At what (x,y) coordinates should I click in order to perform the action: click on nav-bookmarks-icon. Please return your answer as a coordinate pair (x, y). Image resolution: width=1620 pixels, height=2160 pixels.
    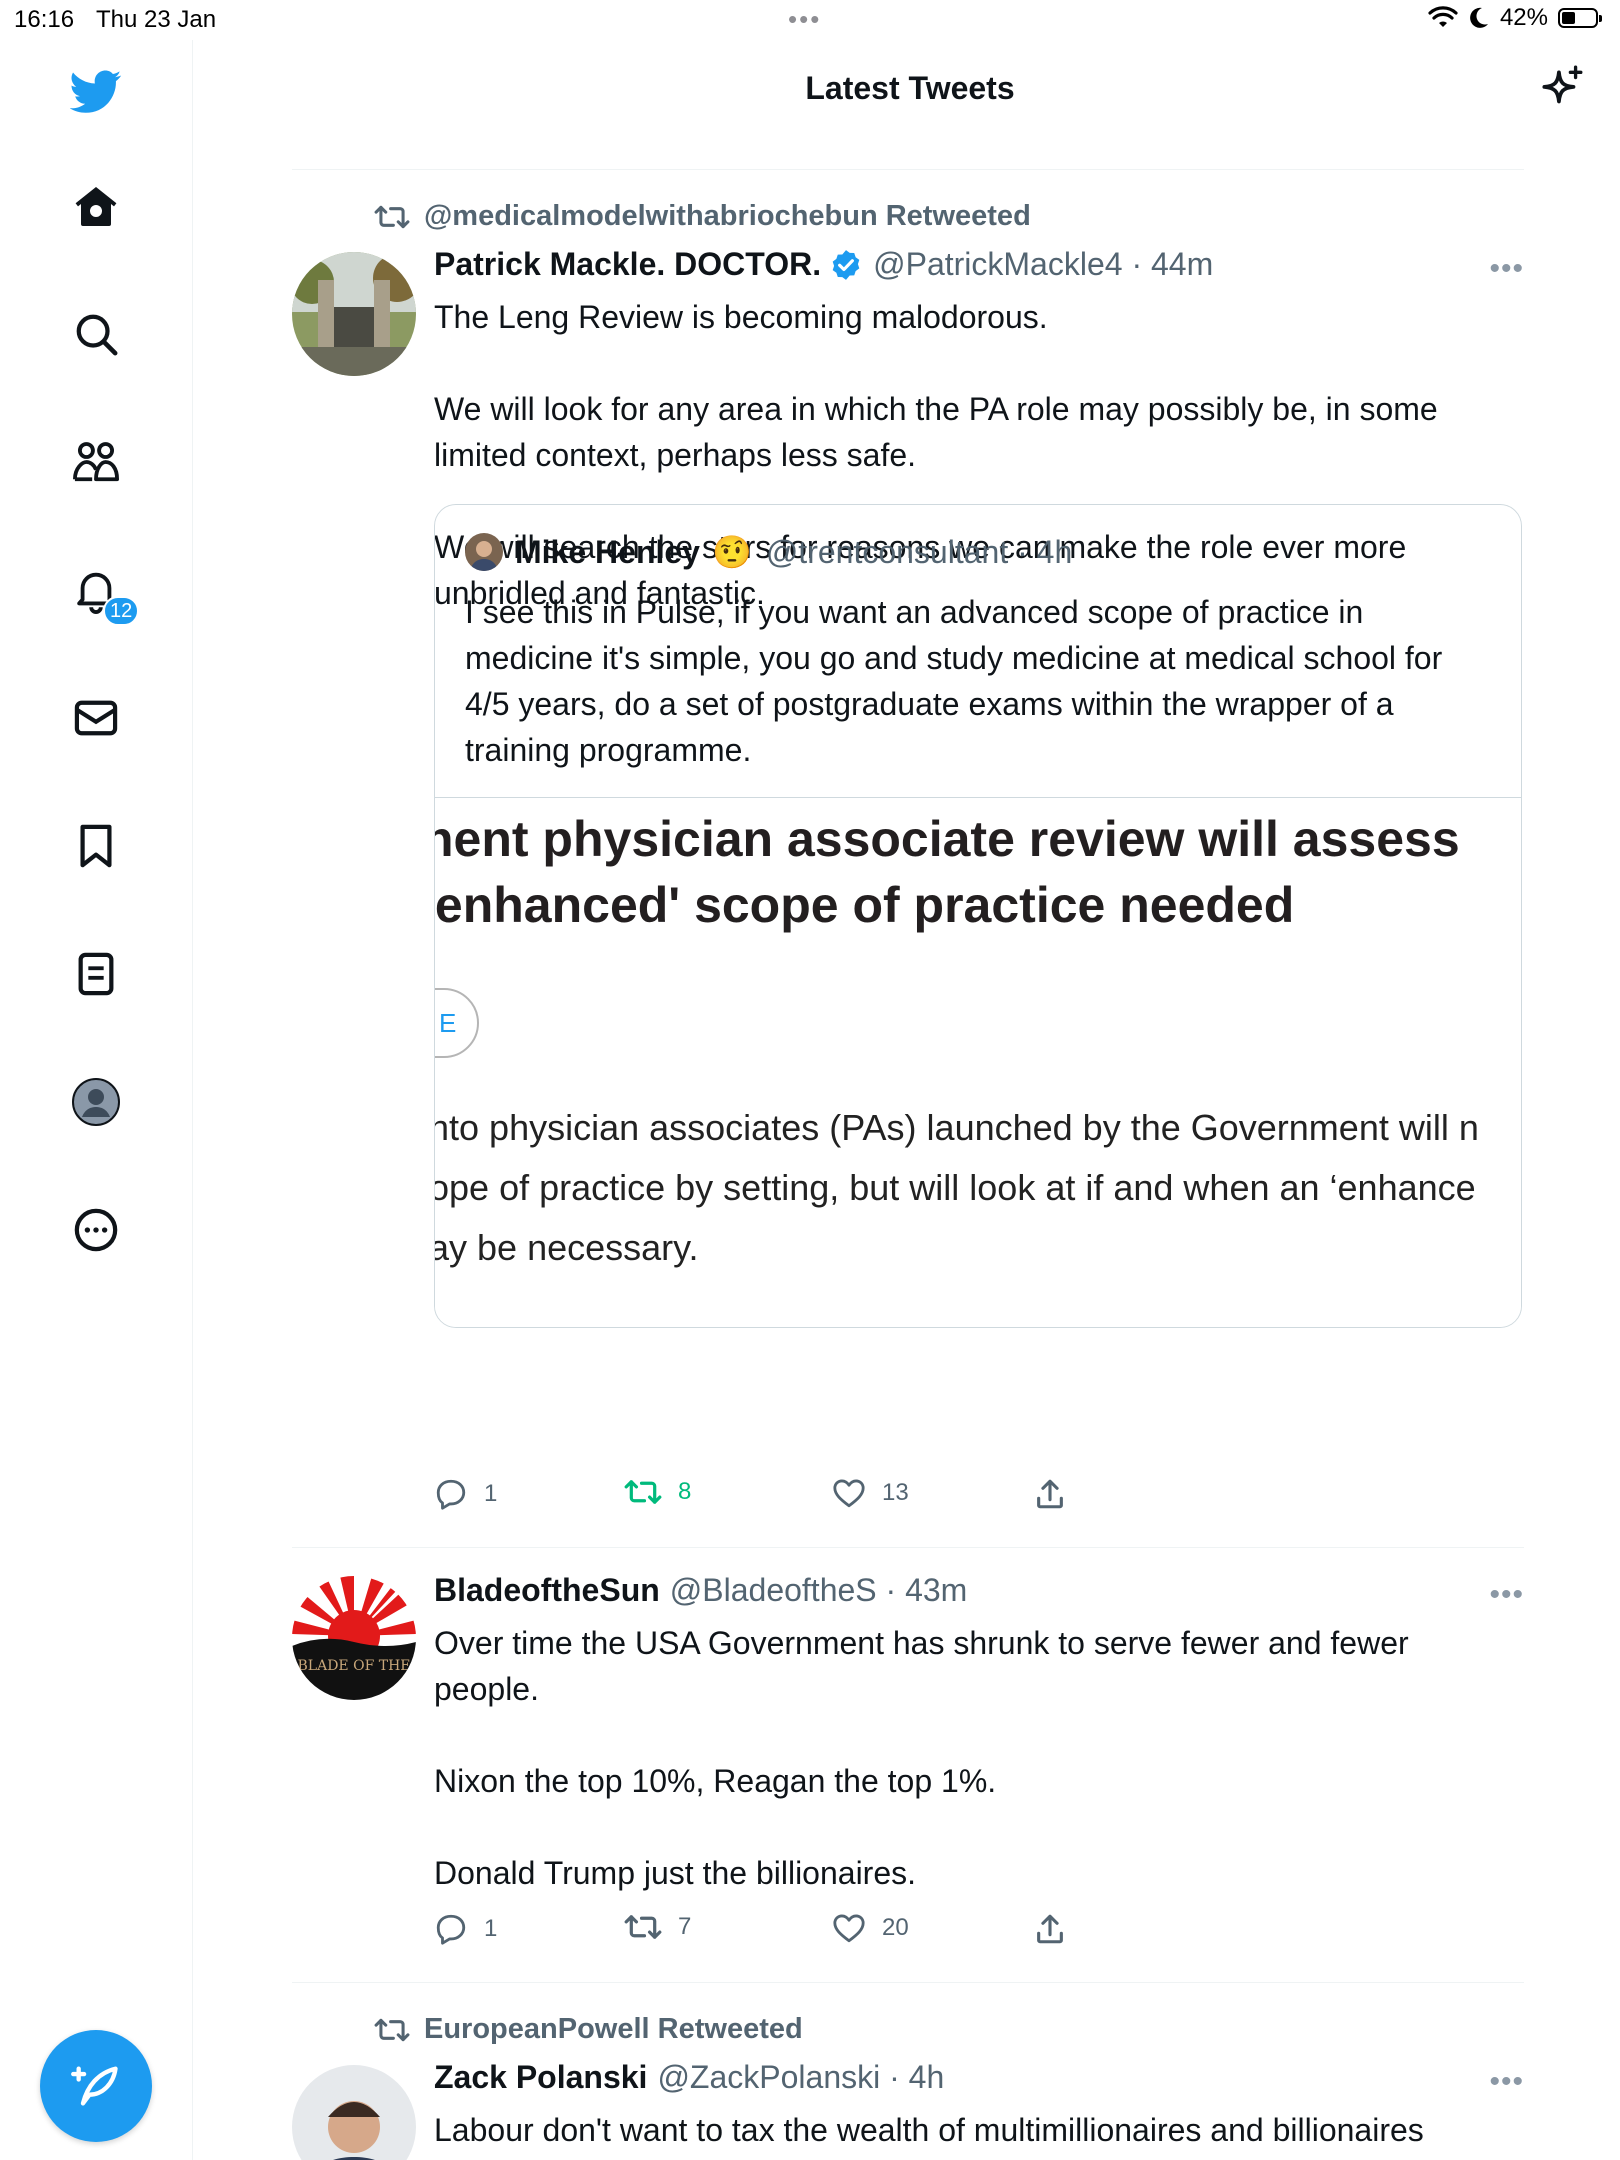
    Looking at the image, I should click on (96, 846).